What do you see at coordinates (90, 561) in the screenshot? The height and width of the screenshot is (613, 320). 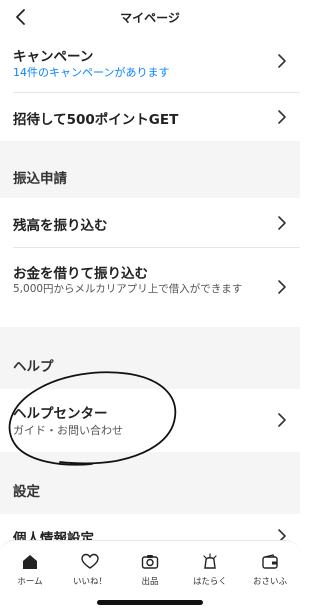 I see `heart-icon` at bounding box center [90, 561].